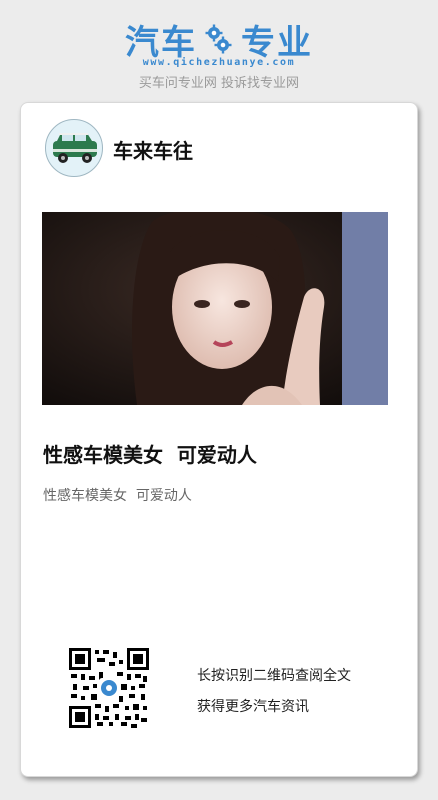 The height and width of the screenshot is (800, 438). Describe the element at coordinates (219, 83) in the screenshot. I see `brand-slogan: 买车问专业网 投诉找专业网` at that location.